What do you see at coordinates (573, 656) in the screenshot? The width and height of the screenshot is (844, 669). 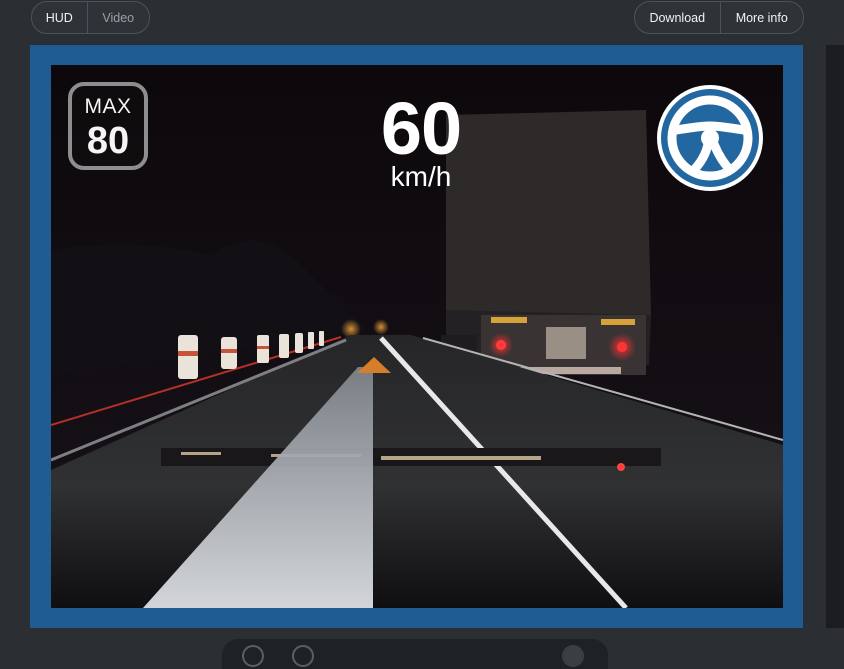 I see `pause-icon` at bounding box center [573, 656].